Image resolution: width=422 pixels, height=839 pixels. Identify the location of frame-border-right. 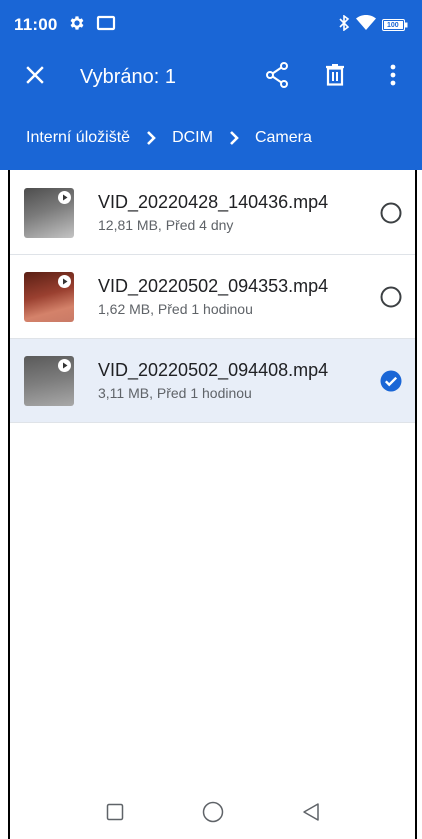
(416, 504).